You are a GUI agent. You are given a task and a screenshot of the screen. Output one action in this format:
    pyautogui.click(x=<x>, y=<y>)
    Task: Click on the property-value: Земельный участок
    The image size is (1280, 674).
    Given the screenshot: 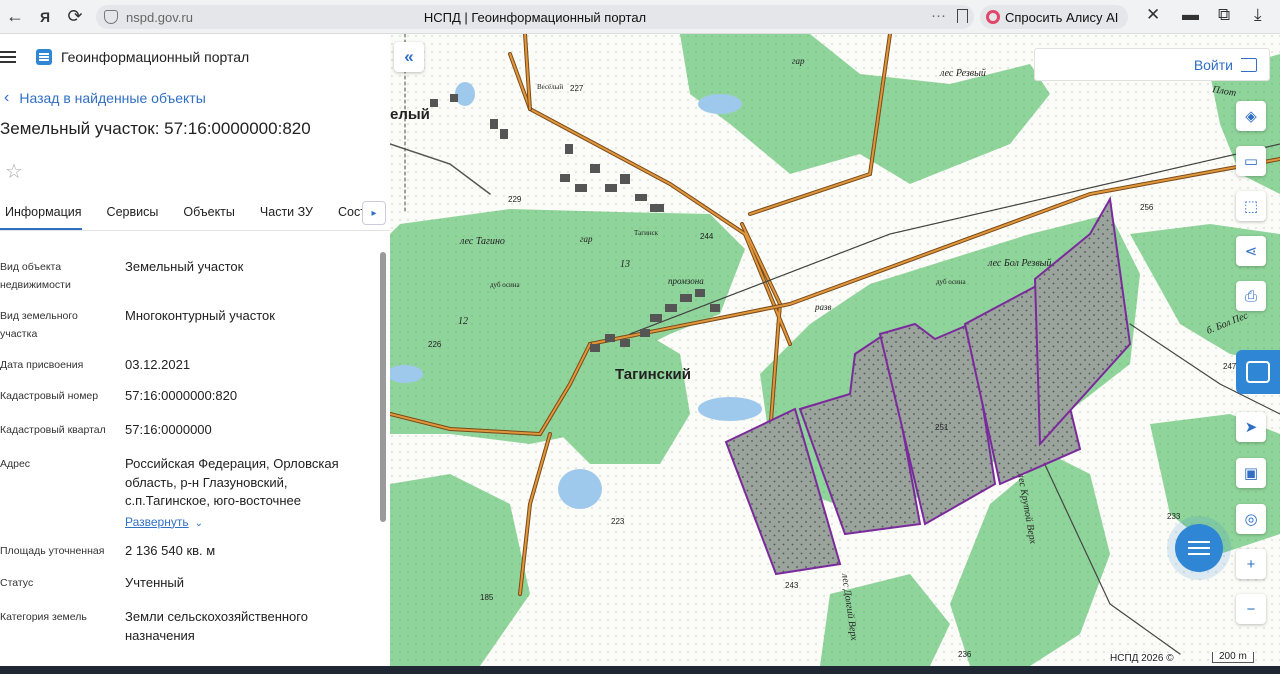 What is the action you would take?
    pyautogui.click(x=184, y=266)
    